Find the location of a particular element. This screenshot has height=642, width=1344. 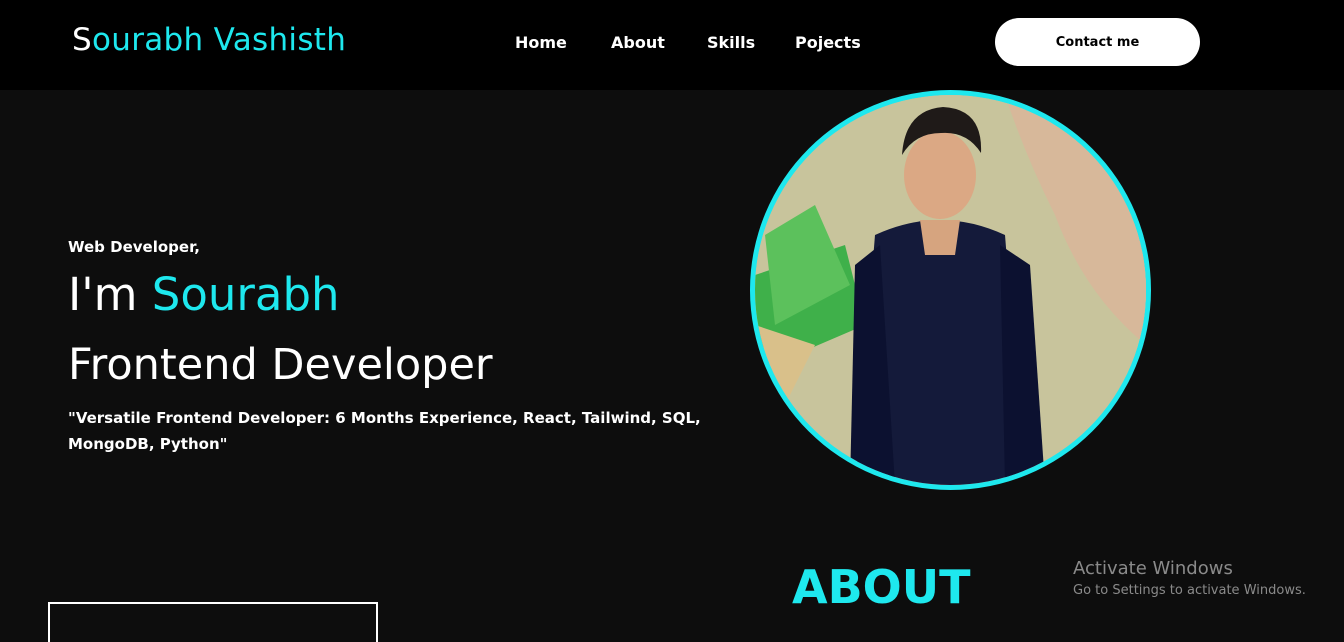

logo-initial: S is located at coordinates (82, 40).